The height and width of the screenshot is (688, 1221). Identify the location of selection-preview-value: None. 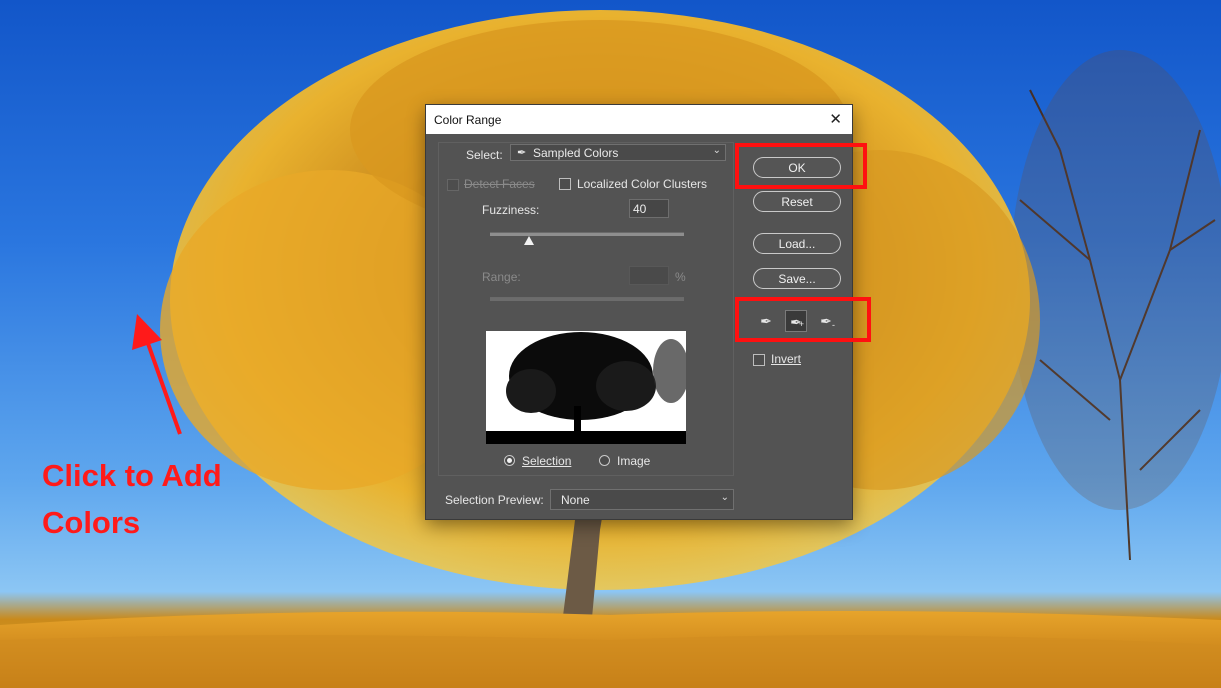
(575, 500).